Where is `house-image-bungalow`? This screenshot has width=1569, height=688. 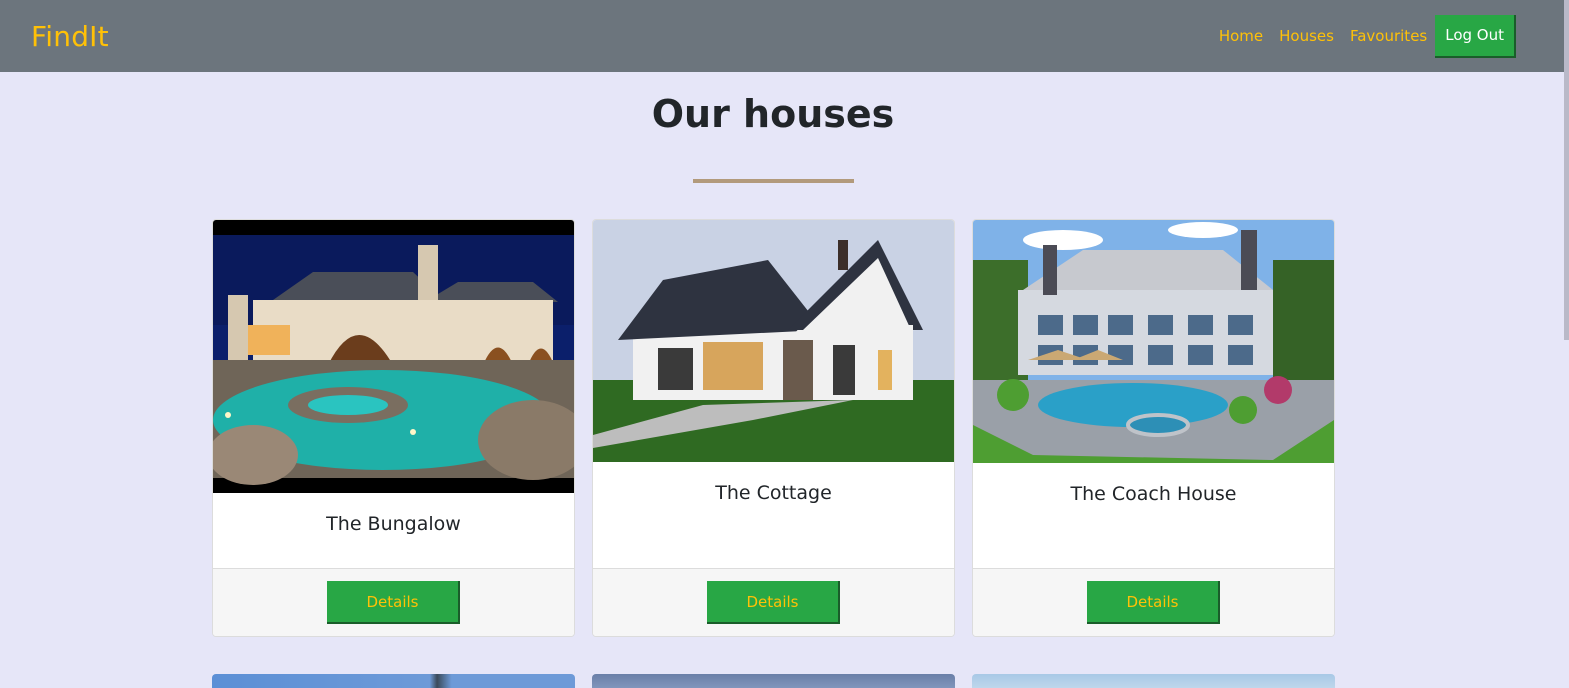 house-image-bungalow is located at coordinates (393, 356).